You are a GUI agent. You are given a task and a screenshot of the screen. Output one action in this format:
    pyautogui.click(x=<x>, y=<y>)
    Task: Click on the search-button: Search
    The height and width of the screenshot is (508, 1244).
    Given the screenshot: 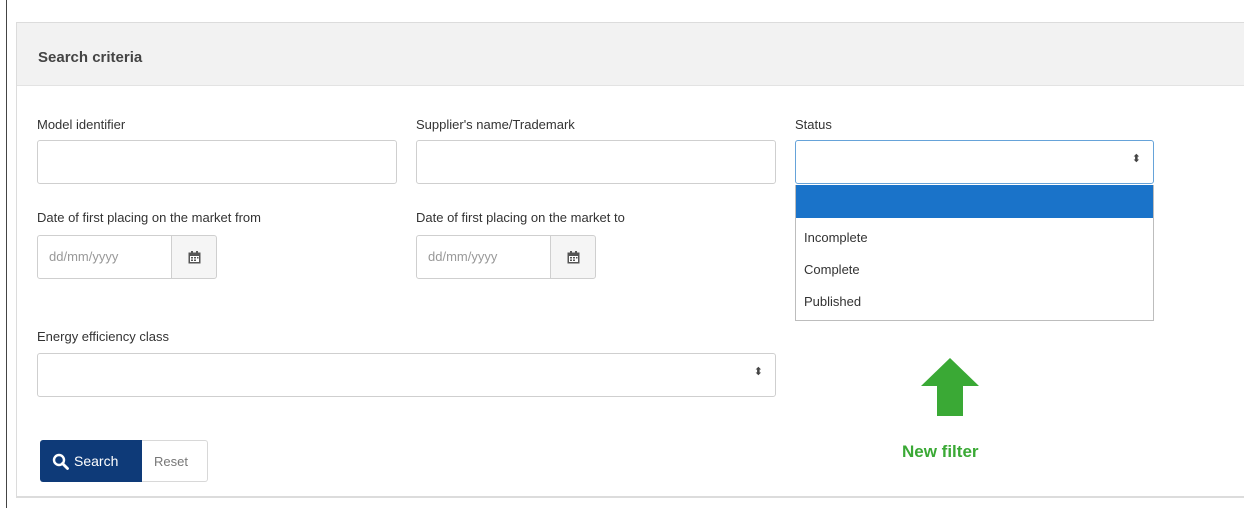 What is the action you would take?
    pyautogui.click(x=91, y=461)
    